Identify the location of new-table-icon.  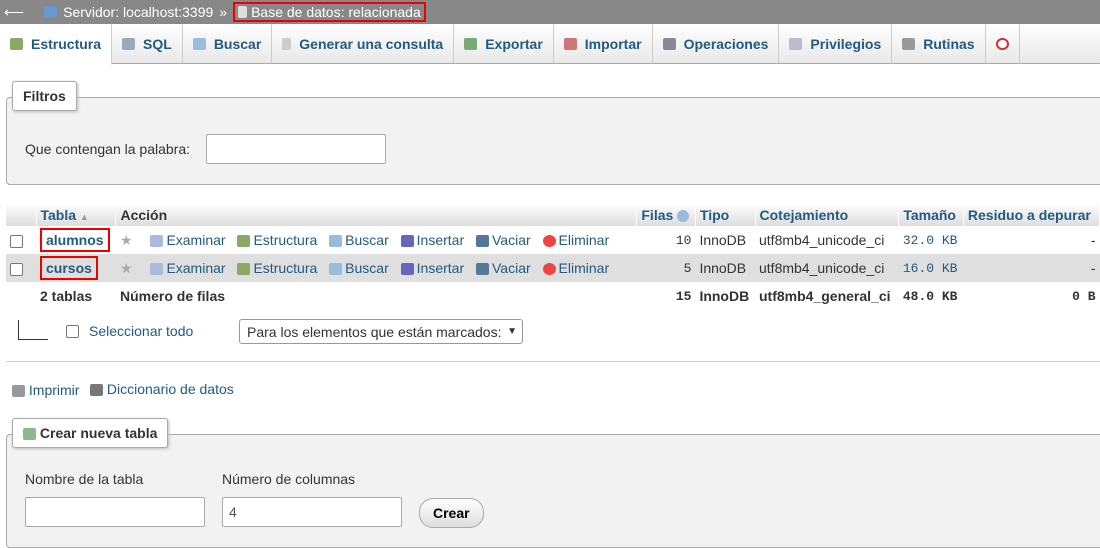
(29, 434).